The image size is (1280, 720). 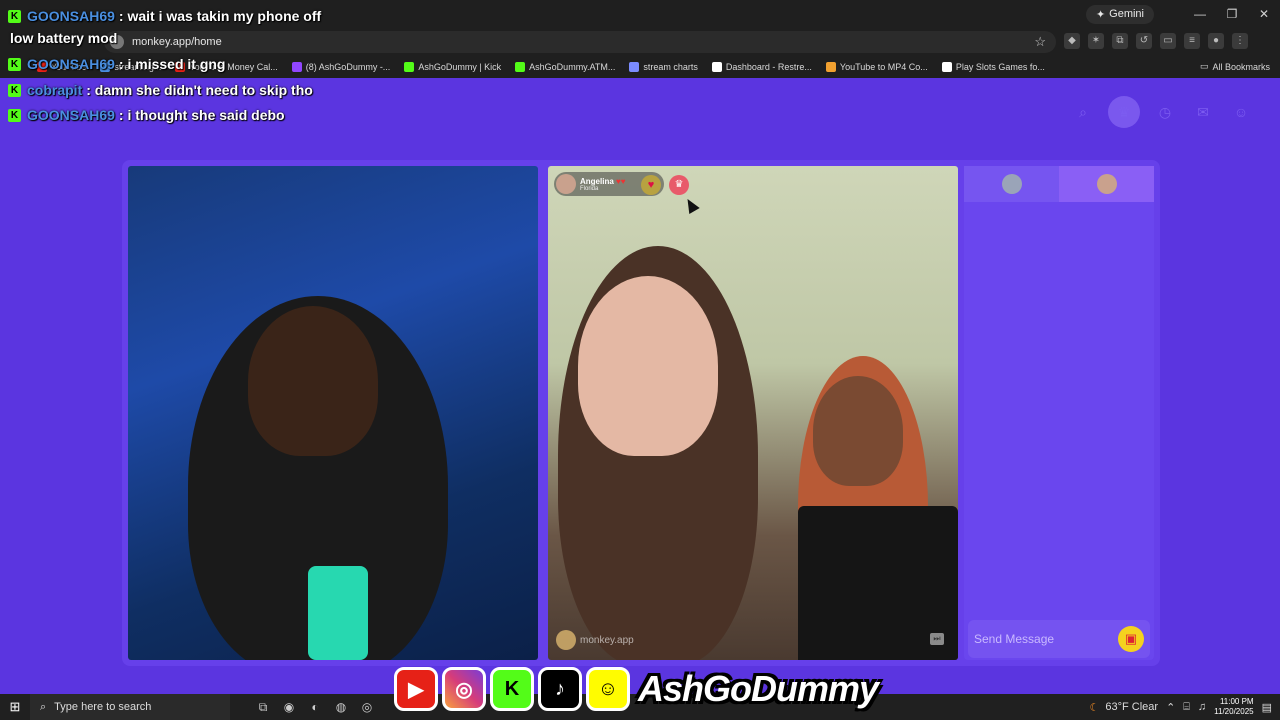 What do you see at coordinates (566, 184) in the screenshot?
I see `peer-avatar` at bounding box center [566, 184].